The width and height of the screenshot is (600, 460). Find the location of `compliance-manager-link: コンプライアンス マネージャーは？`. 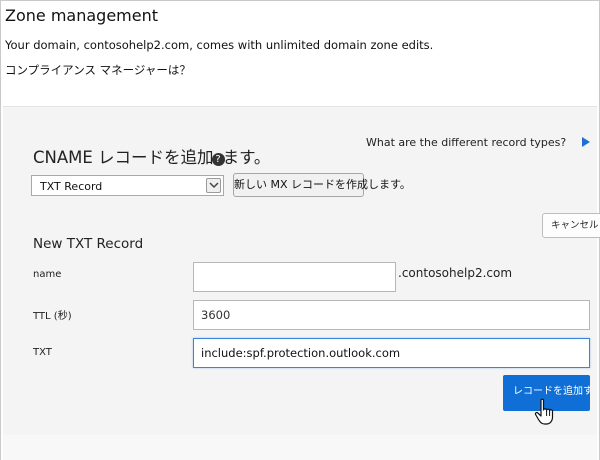

compliance-manager-link: コンプライアンス マネージャーは？ is located at coordinates (98, 70).